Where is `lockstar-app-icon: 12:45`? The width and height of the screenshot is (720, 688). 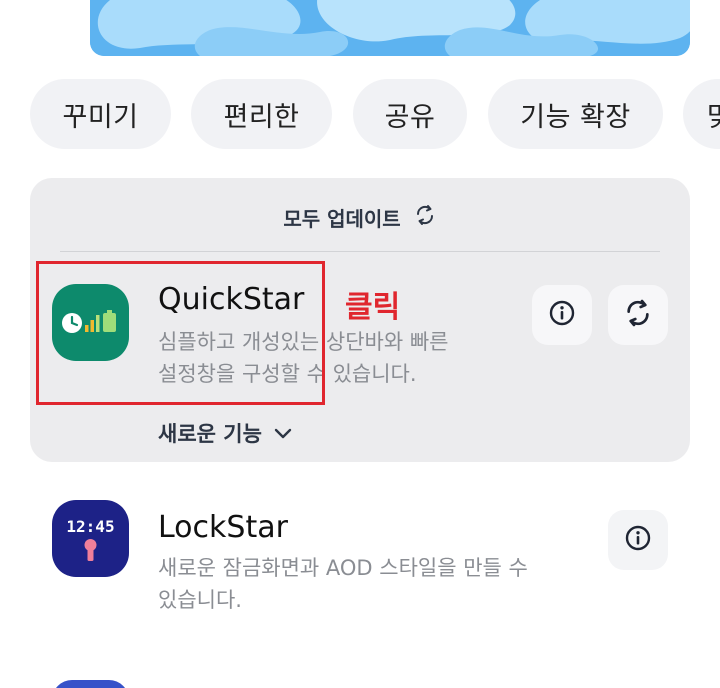 lockstar-app-icon: 12:45 is located at coordinates (90, 538).